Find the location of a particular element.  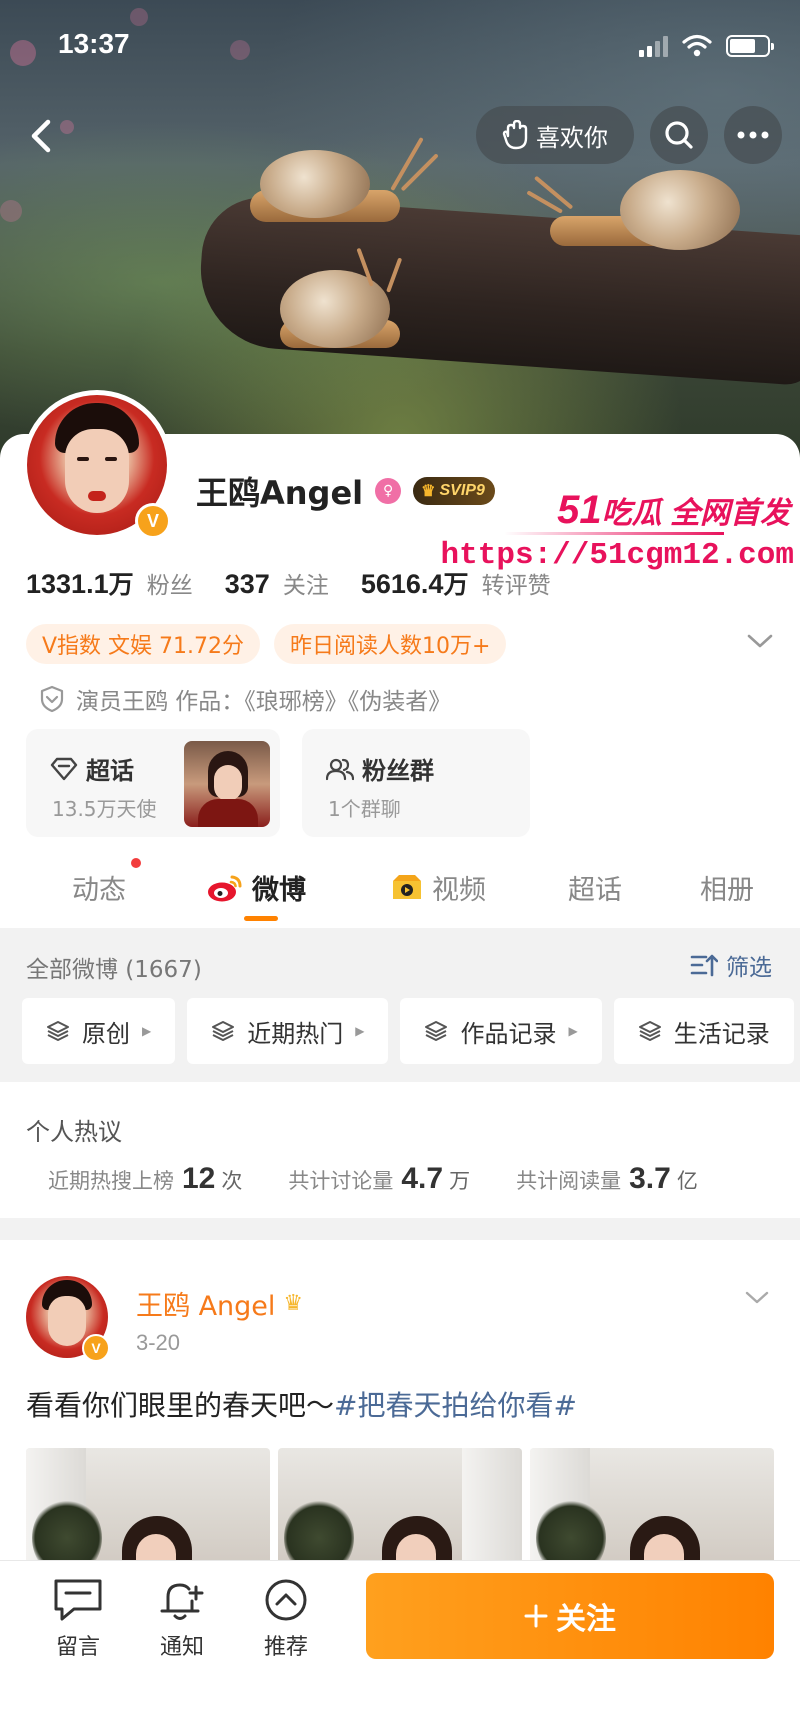

verified-badge-icon: V is located at coordinates (153, 521).